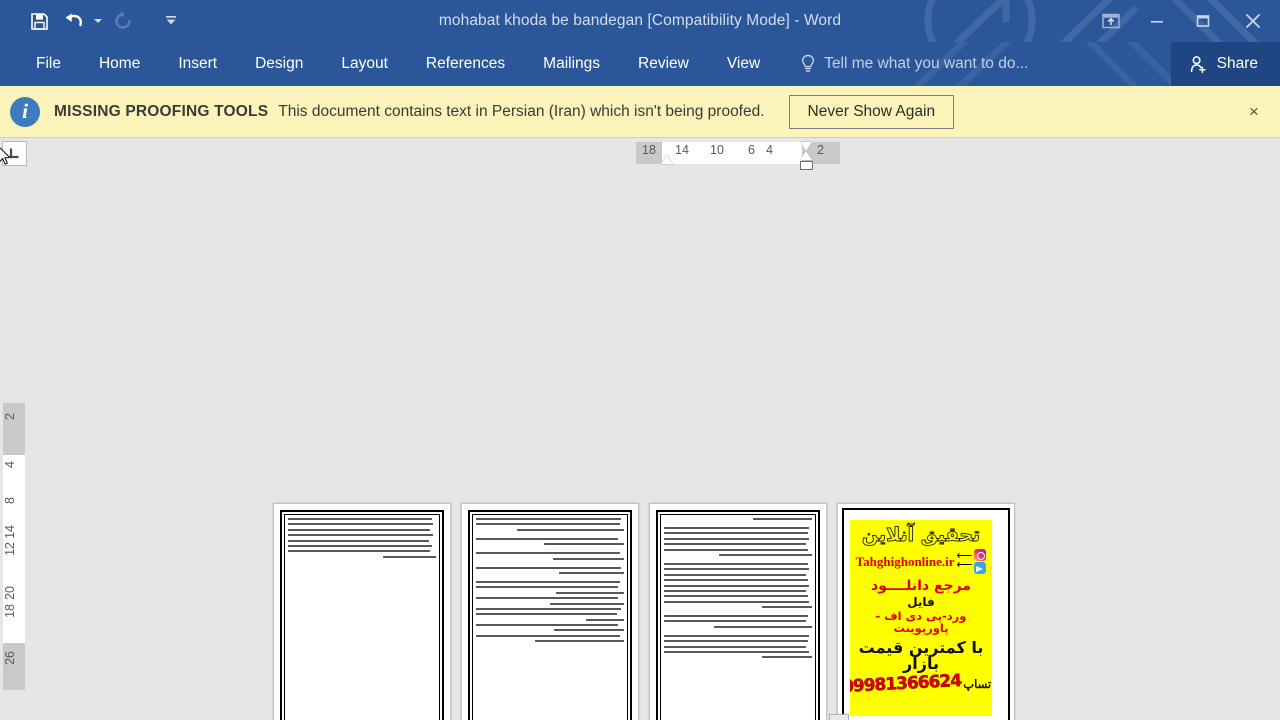  What do you see at coordinates (10, 416) in the screenshot?
I see `vruler-number-2: 2` at bounding box center [10, 416].